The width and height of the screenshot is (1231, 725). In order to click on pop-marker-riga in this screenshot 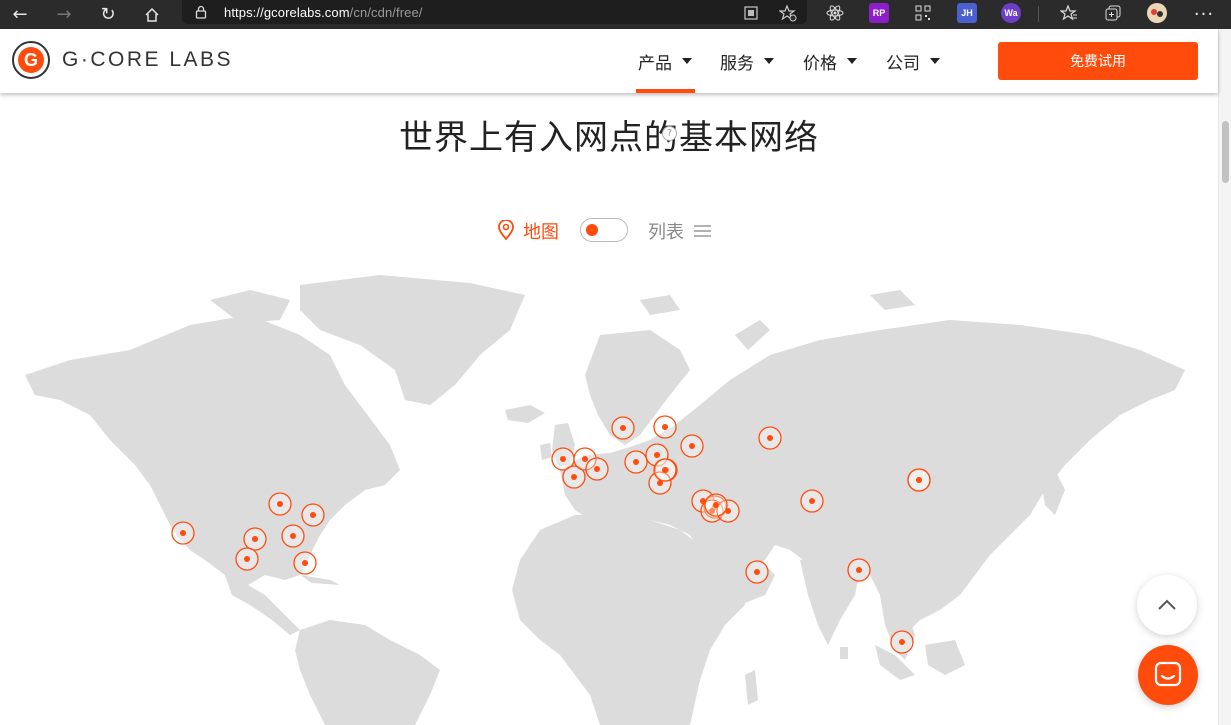, I will do `click(665, 427)`.